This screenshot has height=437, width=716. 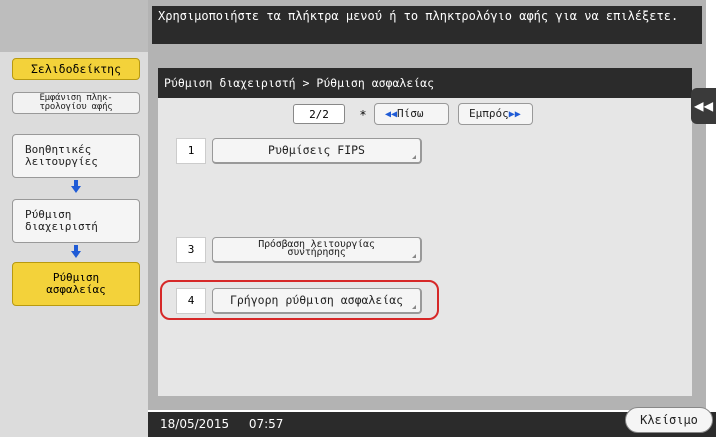 I want to click on prev-page-button: ◀◀Πίσω, so click(x=411, y=114).